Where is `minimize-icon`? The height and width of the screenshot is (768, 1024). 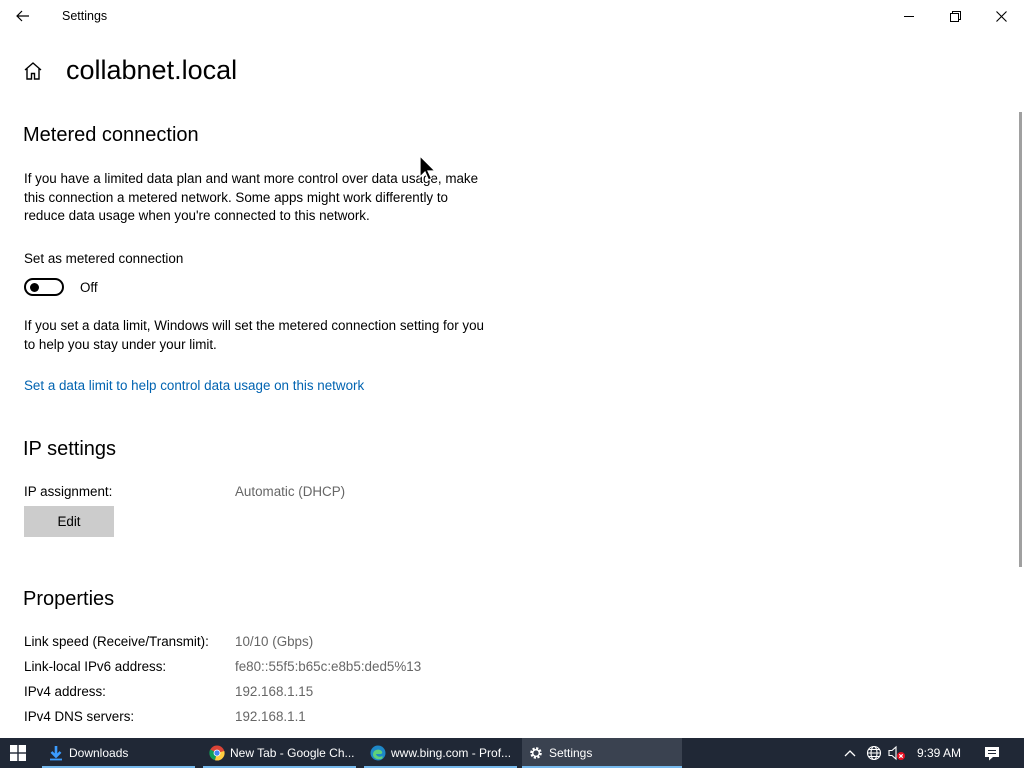
minimize-icon is located at coordinates (908, 16).